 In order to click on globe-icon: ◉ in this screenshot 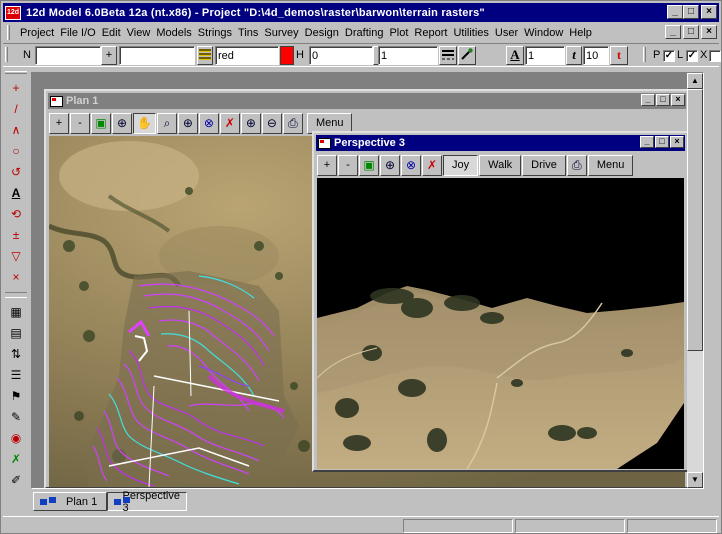, I will do `click(16, 438)`.